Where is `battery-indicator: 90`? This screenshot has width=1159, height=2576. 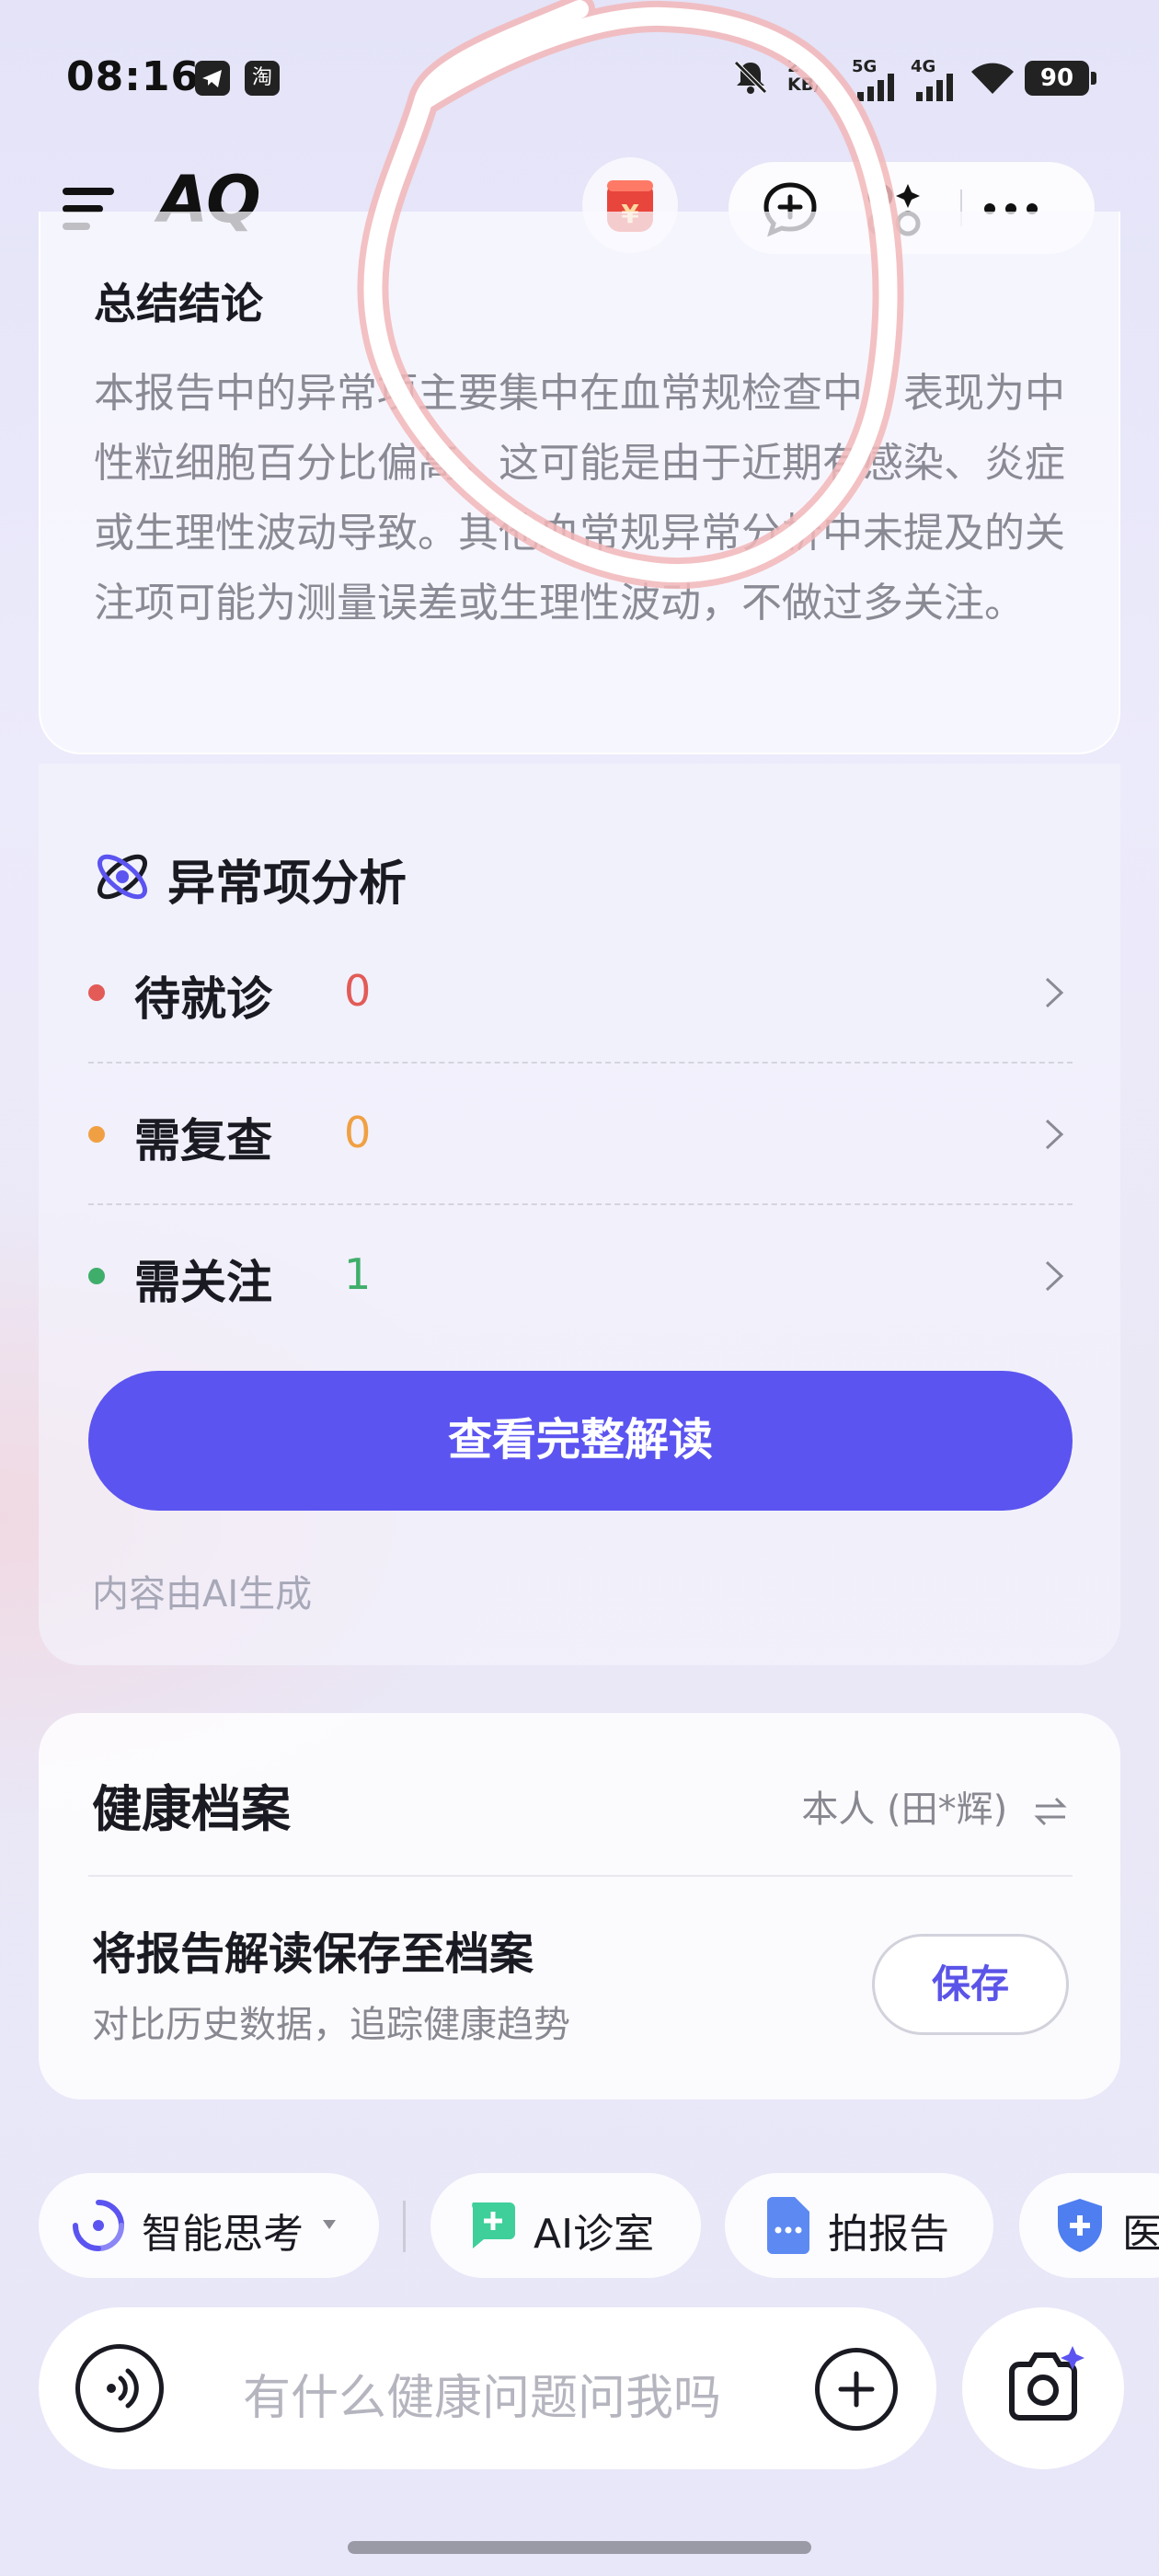
battery-indicator: 90 is located at coordinates (1057, 78).